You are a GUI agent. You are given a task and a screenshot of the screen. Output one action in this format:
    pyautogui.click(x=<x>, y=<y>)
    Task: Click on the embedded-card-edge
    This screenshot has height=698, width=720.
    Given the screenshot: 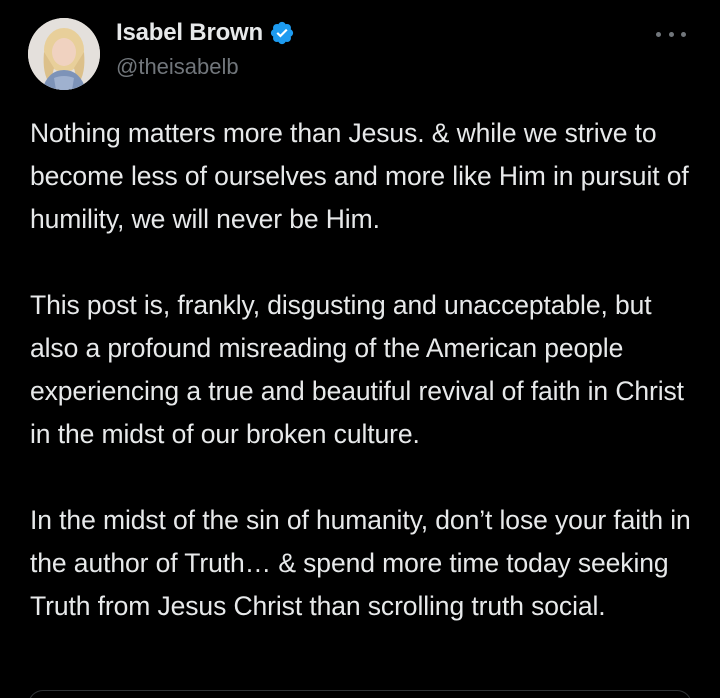 What is the action you would take?
    pyautogui.click(x=360, y=694)
    